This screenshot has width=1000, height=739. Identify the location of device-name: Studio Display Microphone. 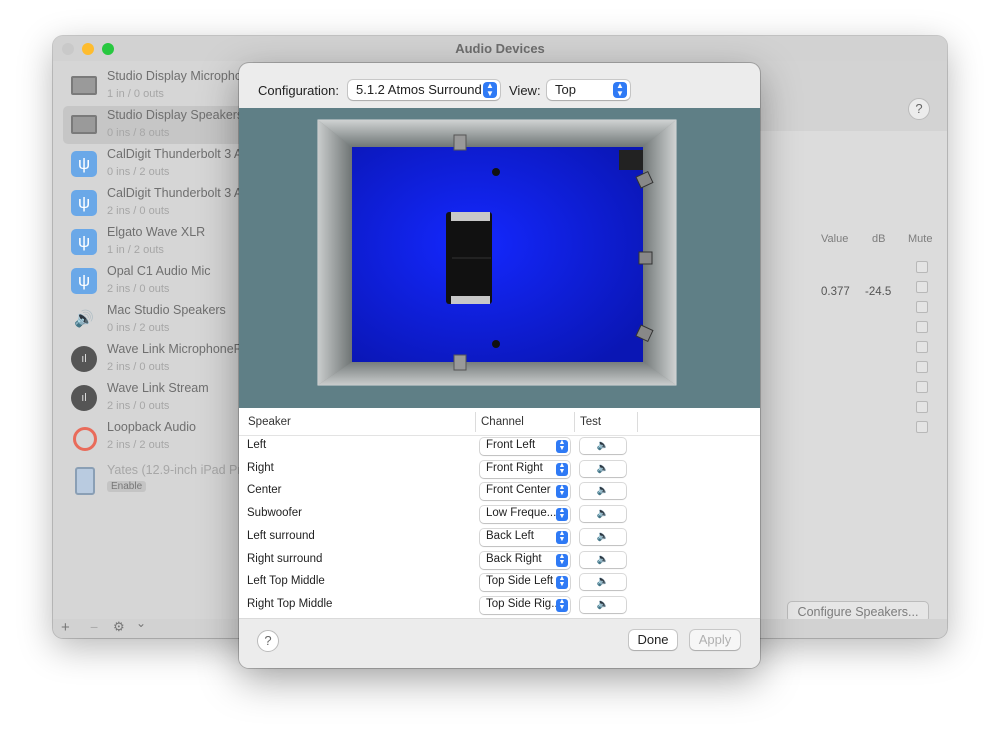
(181, 76).